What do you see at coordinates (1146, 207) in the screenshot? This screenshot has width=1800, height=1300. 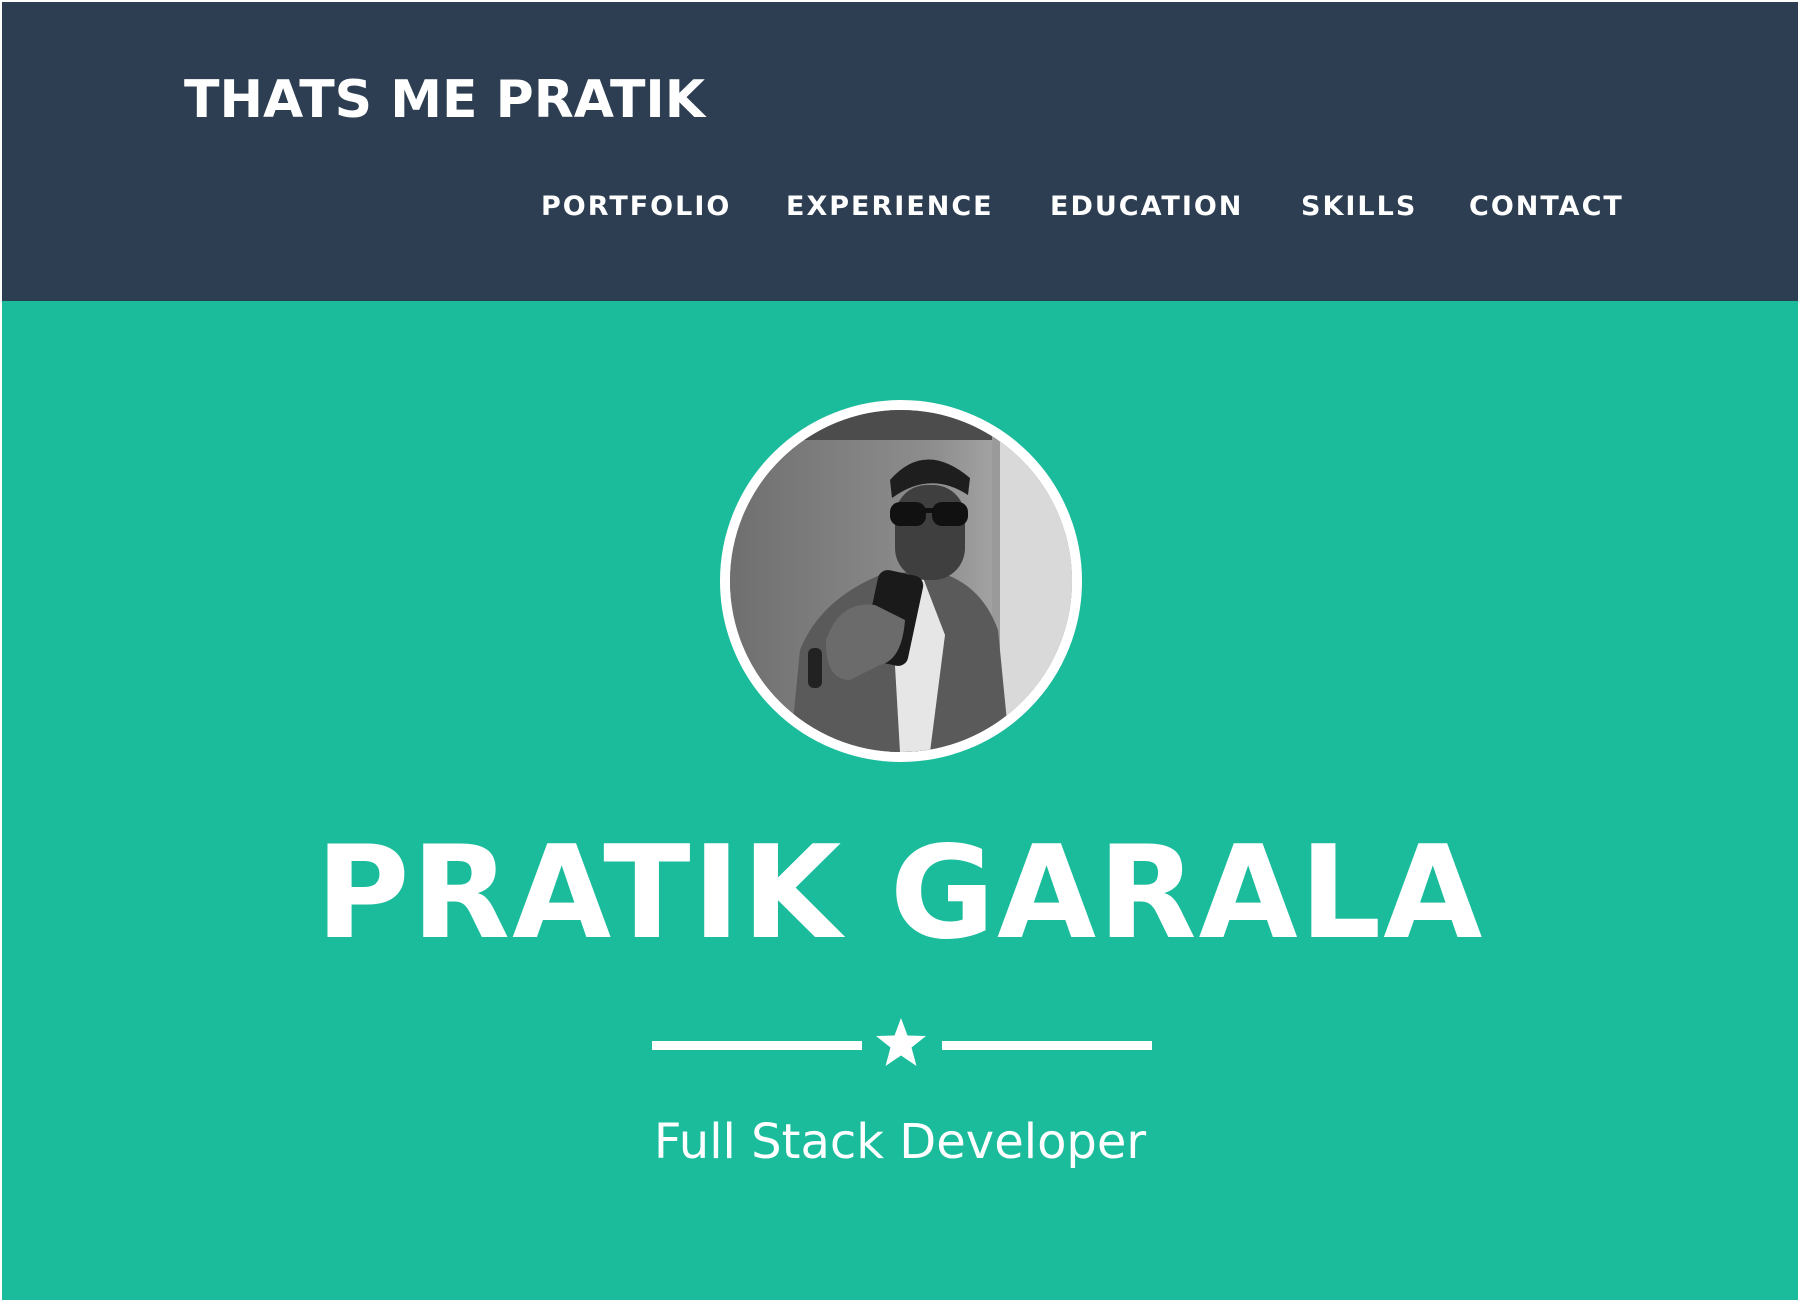 I see `nav-link-education: EDUCATION` at bounding box center [1146, 207].